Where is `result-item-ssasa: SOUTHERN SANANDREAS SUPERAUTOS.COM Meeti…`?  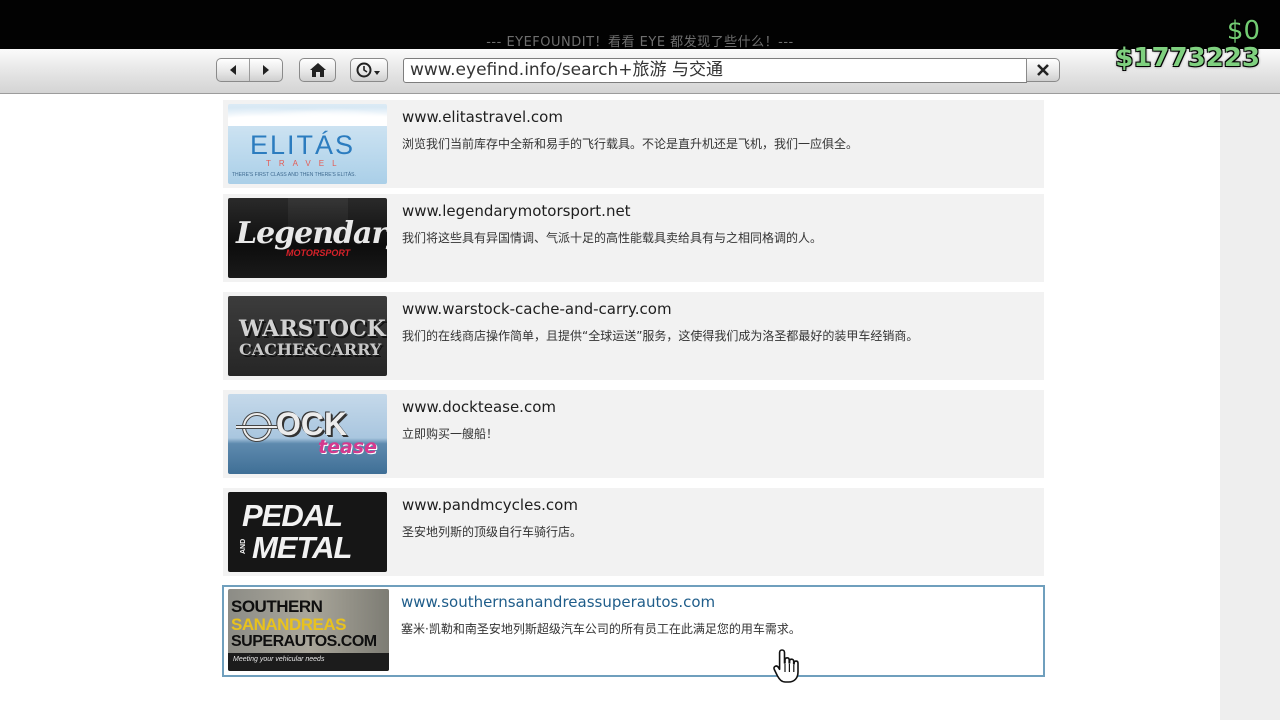
result-item-ssasa: SOUTHERN SANANDREAS SUPERAUTOS.COM Meeti… is located at coordinates (633, 631).